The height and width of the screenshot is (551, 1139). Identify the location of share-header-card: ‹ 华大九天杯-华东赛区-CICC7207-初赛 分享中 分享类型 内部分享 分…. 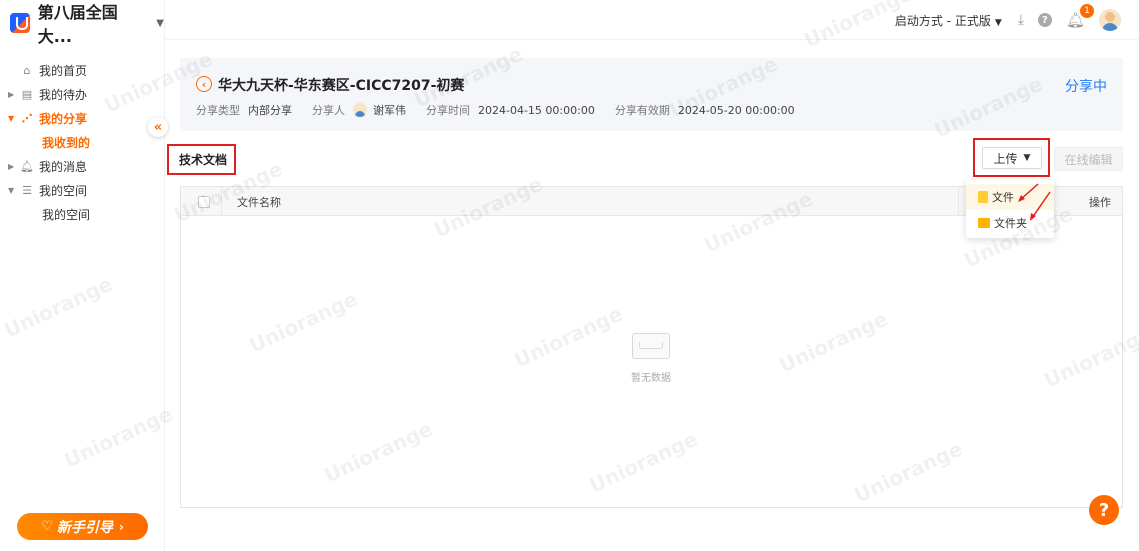
(651, 94).